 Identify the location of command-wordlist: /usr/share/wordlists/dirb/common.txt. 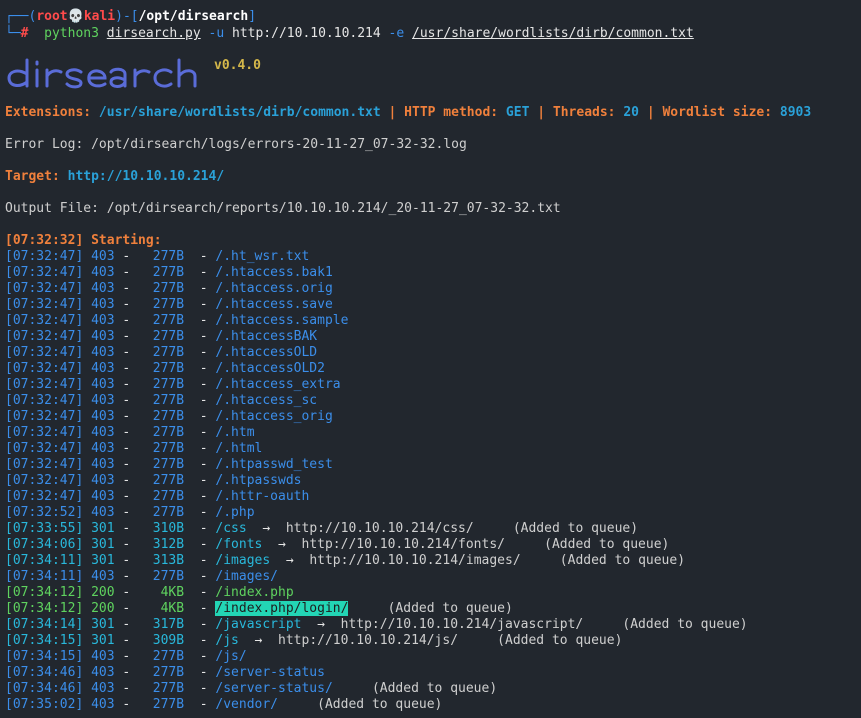
(553, 33).